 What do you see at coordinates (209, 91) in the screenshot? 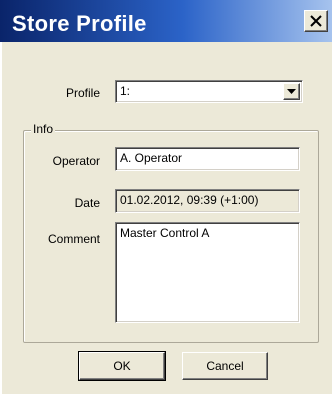
I see `profile-dropdown: 1:` at bounding box center [209, 91].